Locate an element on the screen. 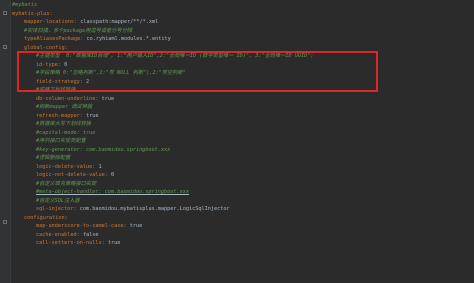 The height and width of the screenshot is (283, 474). code-line: cache-enabled: false is located at coordinates (243, 235).